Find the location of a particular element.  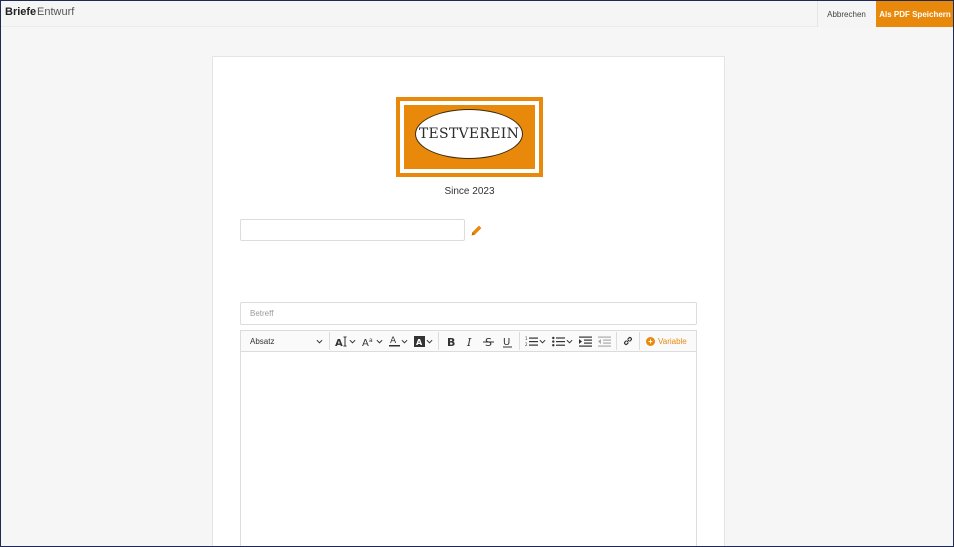

highlight-button: A is located at coordinates (423, 341).